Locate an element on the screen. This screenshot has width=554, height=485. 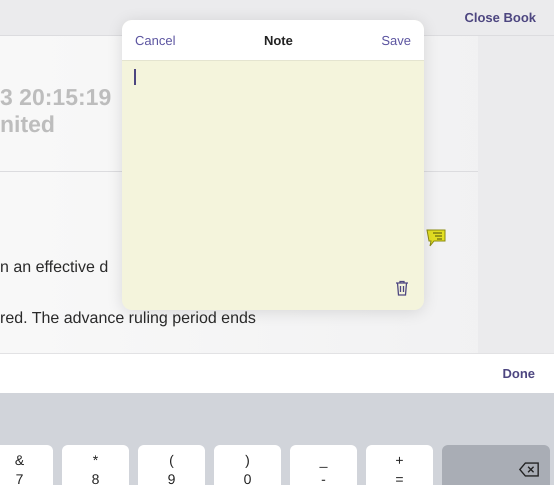
keyboard-key: * 8 is located at coordinates (95, 465).